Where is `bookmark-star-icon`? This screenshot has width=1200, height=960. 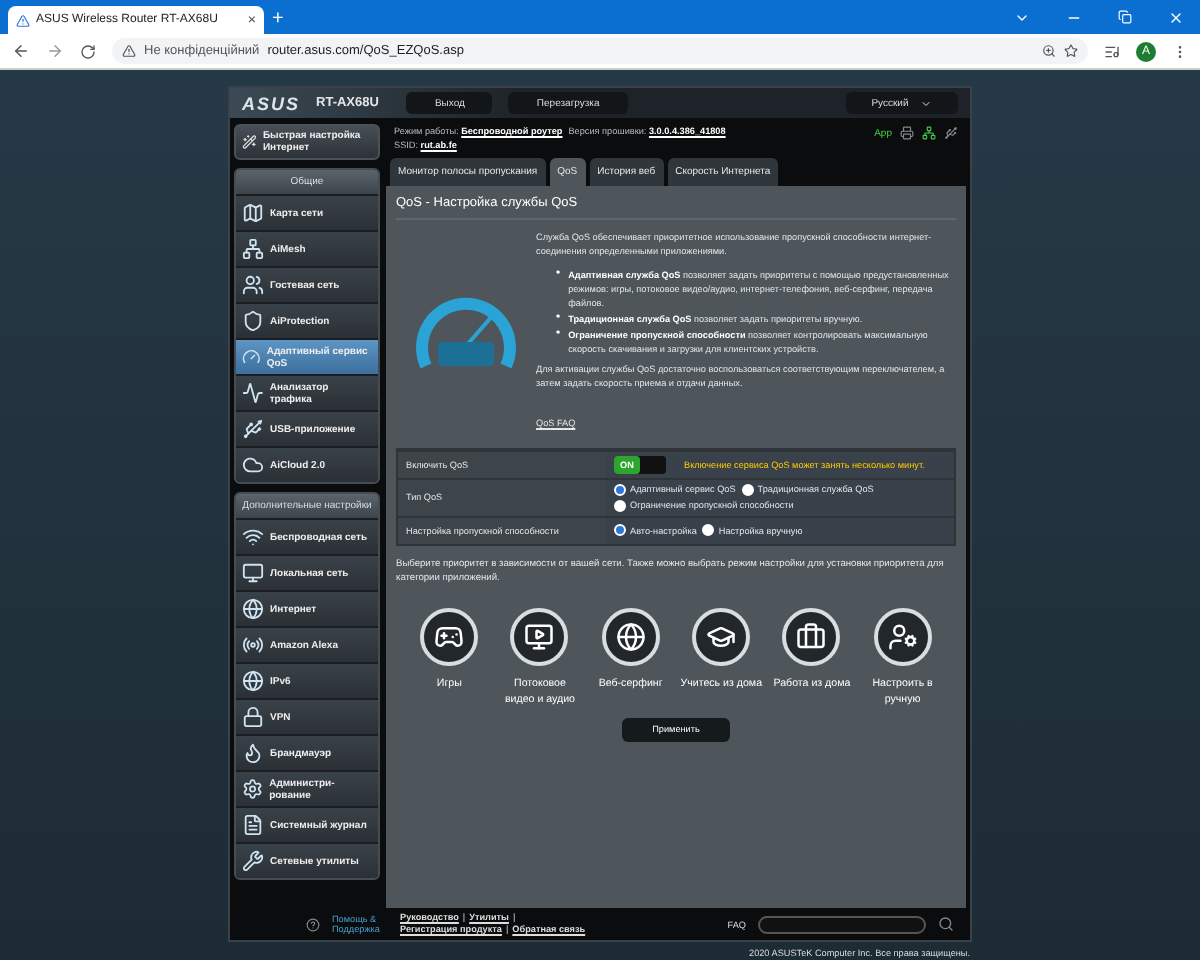 bookmark-star-icon is located at coordinates (1071, 51).